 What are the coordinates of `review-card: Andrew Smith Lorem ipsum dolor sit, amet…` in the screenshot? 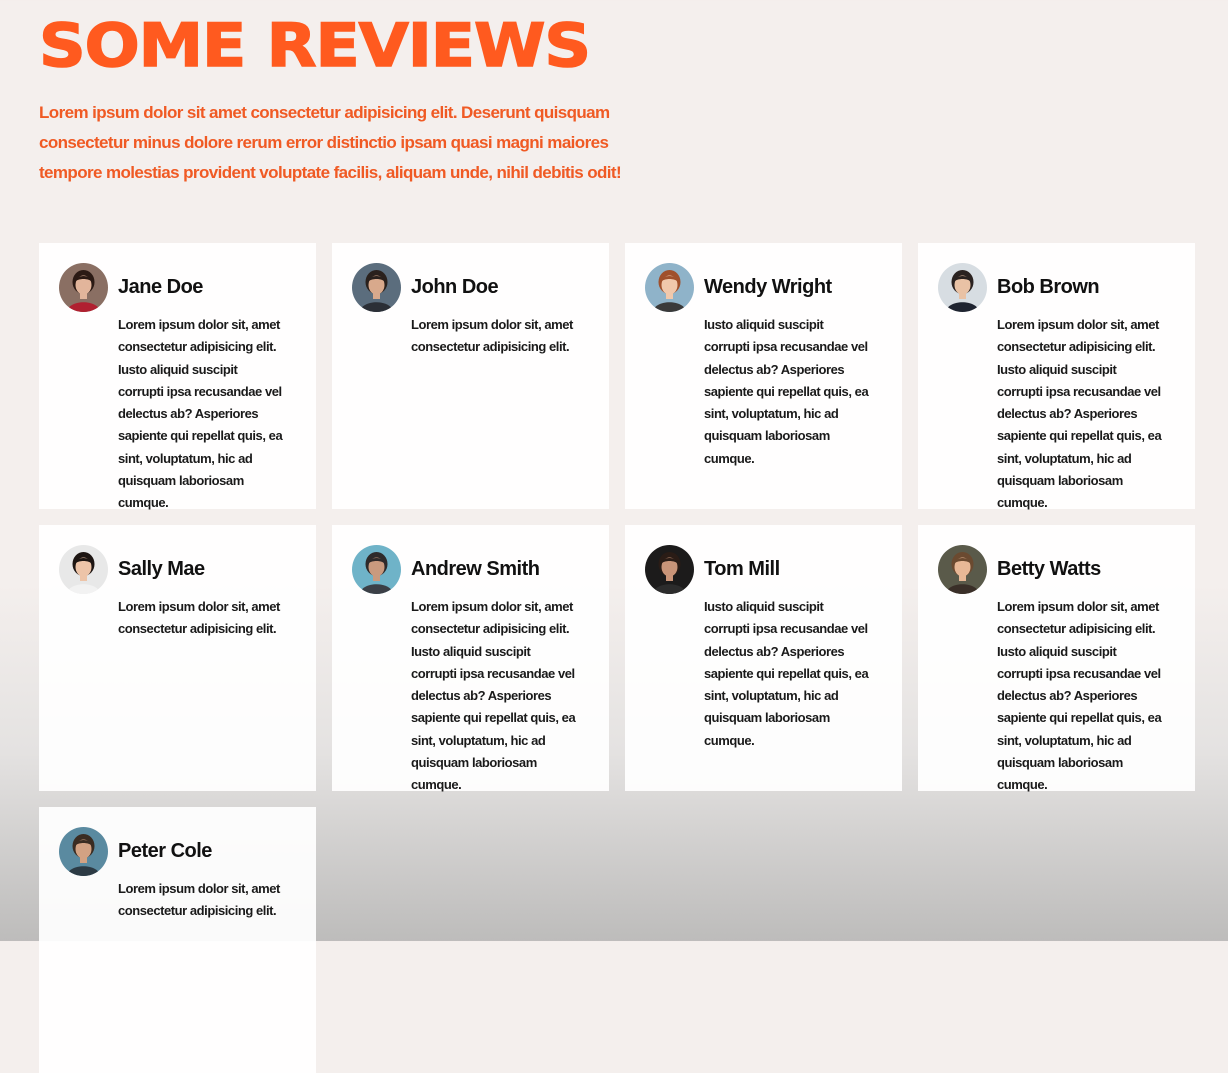 It's located at (470, 658).